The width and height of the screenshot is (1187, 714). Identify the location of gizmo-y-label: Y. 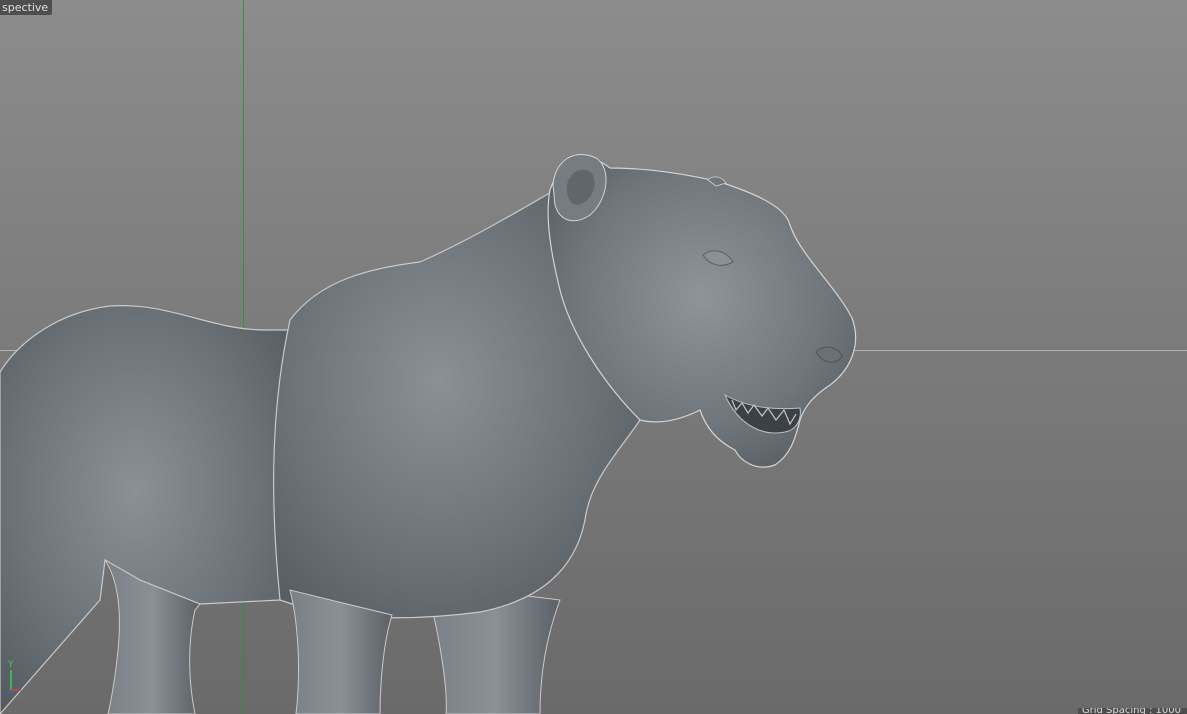
(11, 665).